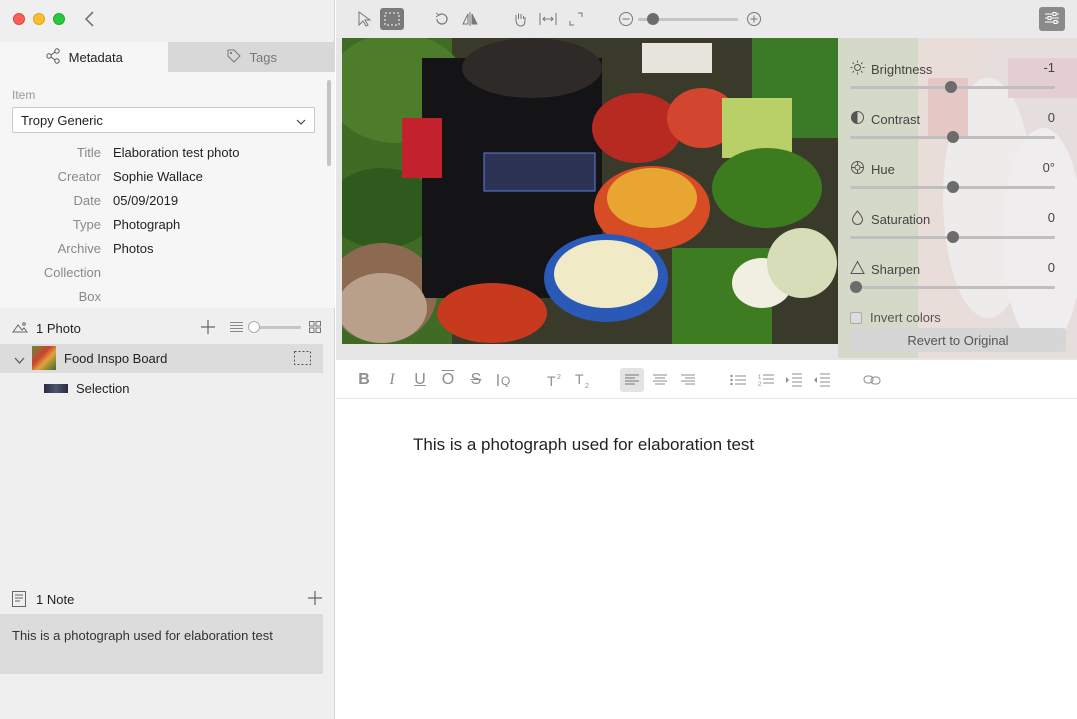 This screenshot has width=1077, height=719. I want to click on align-center-icon, so click(660, 380).